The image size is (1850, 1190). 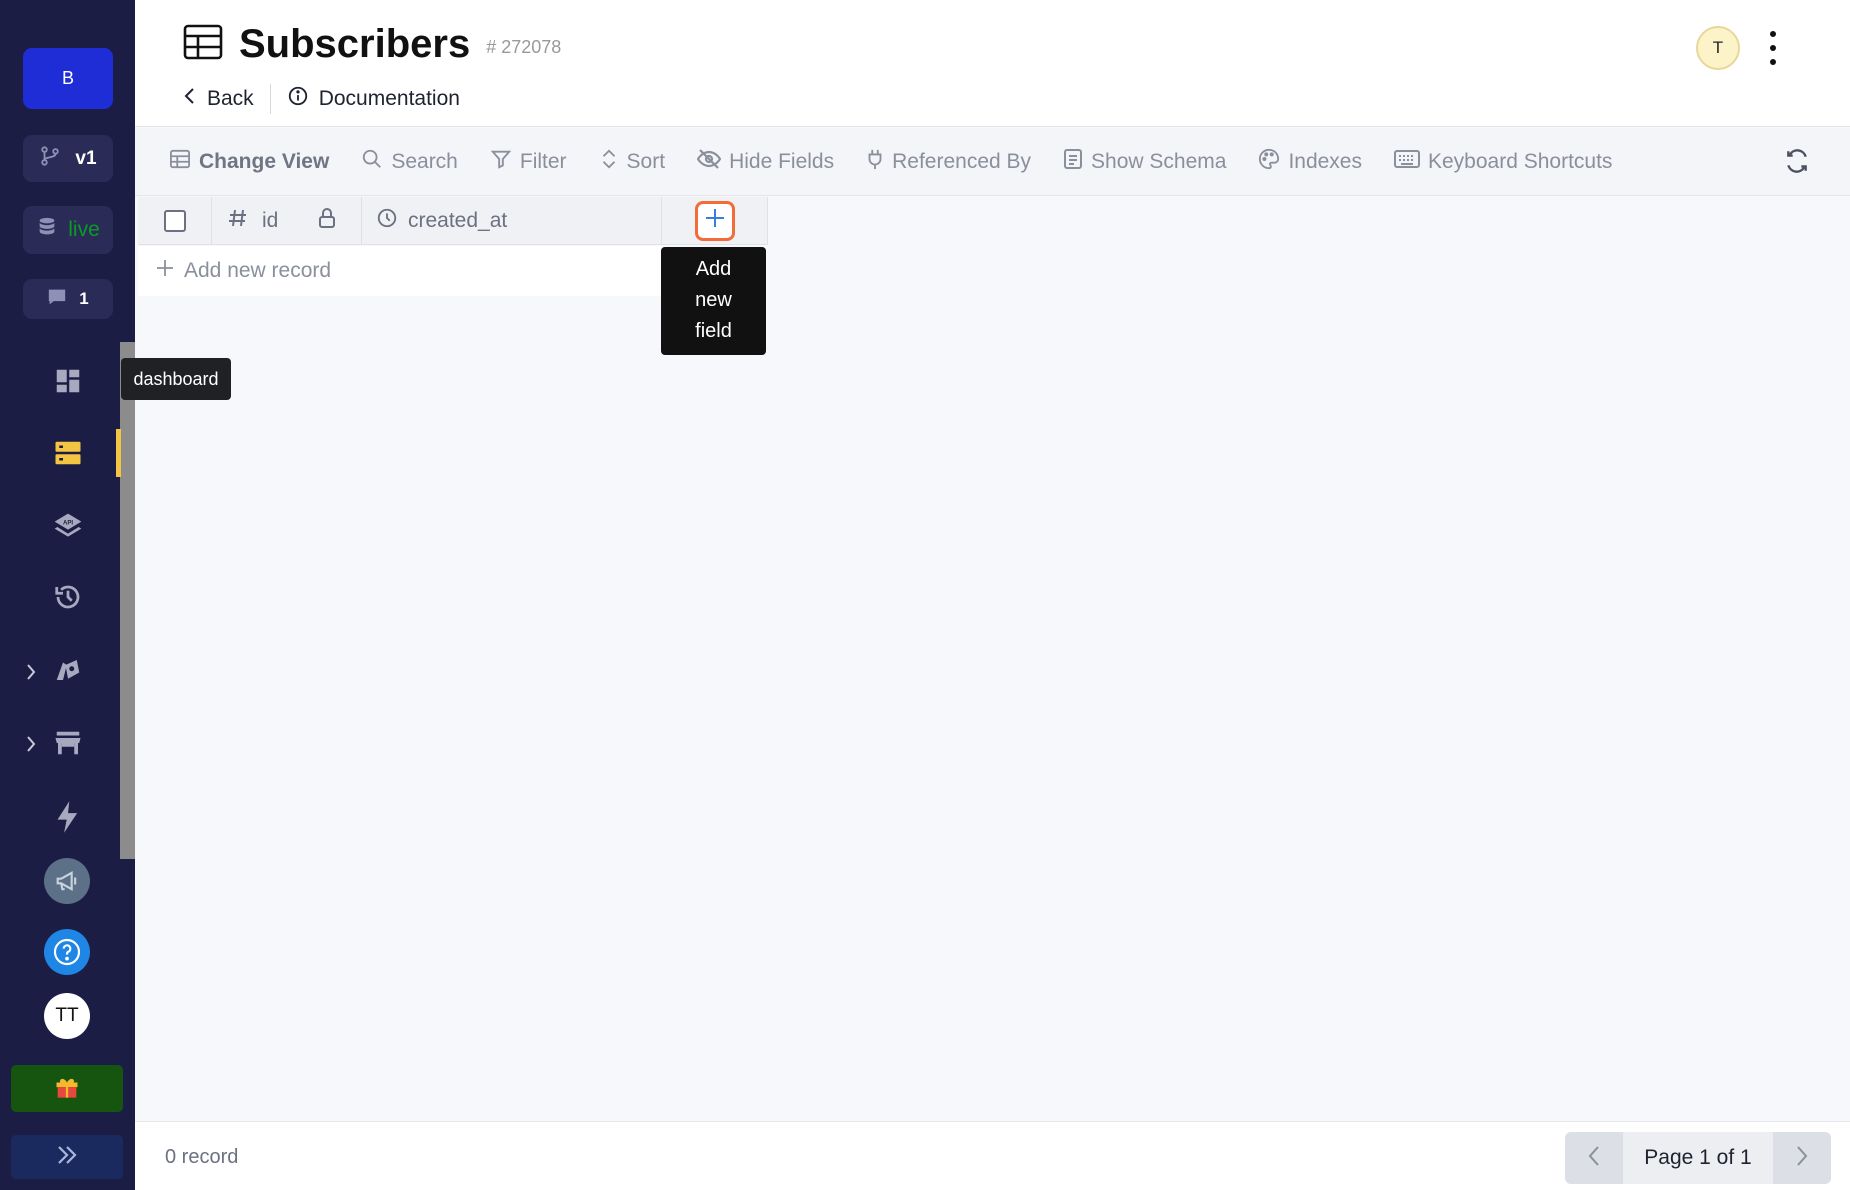 I want to click on schema-icon, so click(x=1073, y=162).